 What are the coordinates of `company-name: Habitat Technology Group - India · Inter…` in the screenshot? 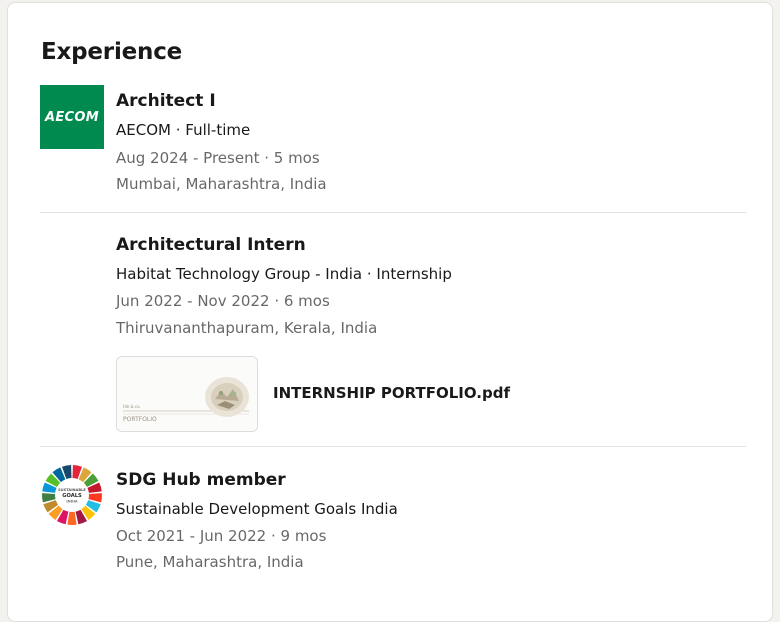 It's located at (284, 274).